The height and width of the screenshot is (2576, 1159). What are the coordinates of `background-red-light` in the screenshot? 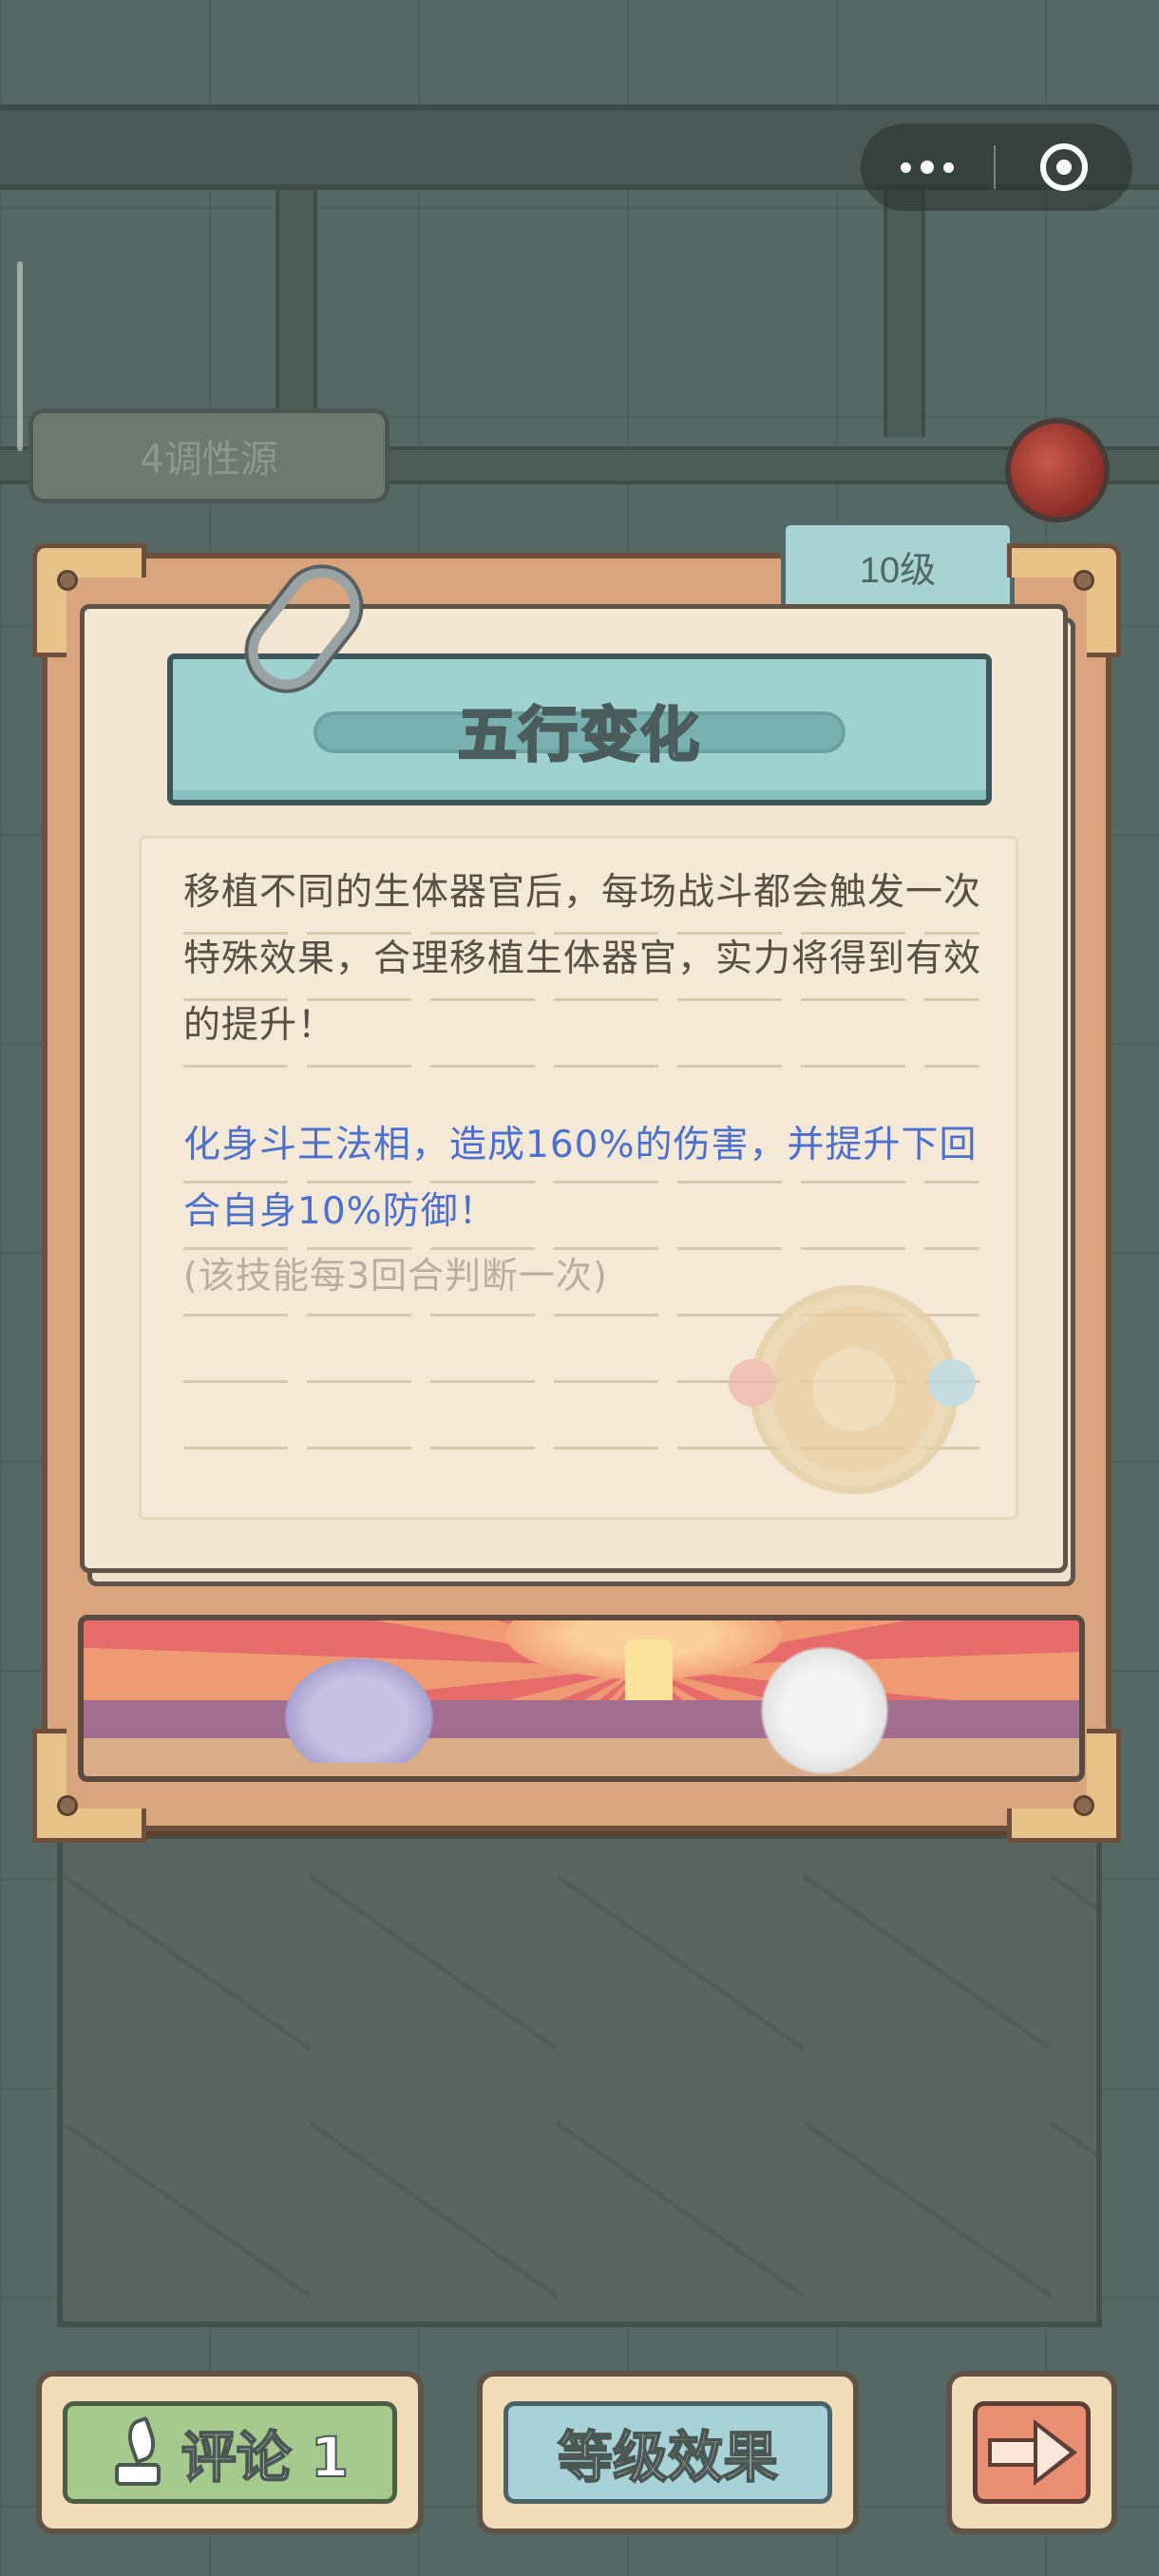 It's located at (1057, 470).